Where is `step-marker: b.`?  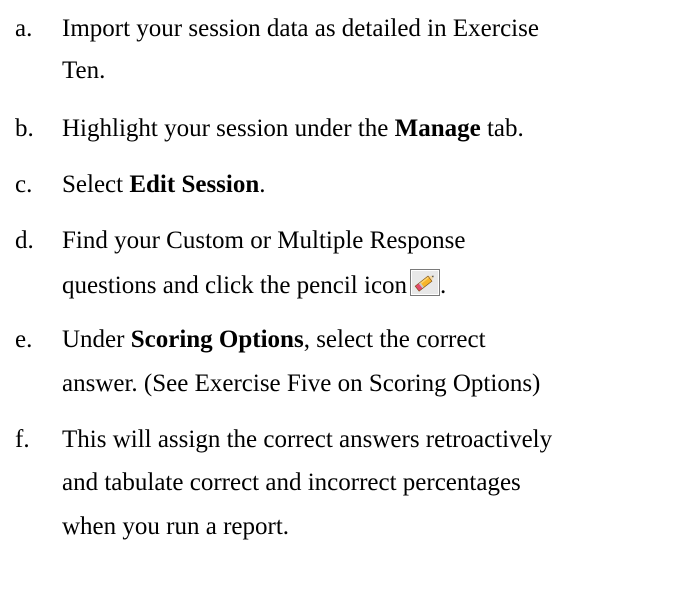
step-marker: b. is located at coordinates (24, 128).